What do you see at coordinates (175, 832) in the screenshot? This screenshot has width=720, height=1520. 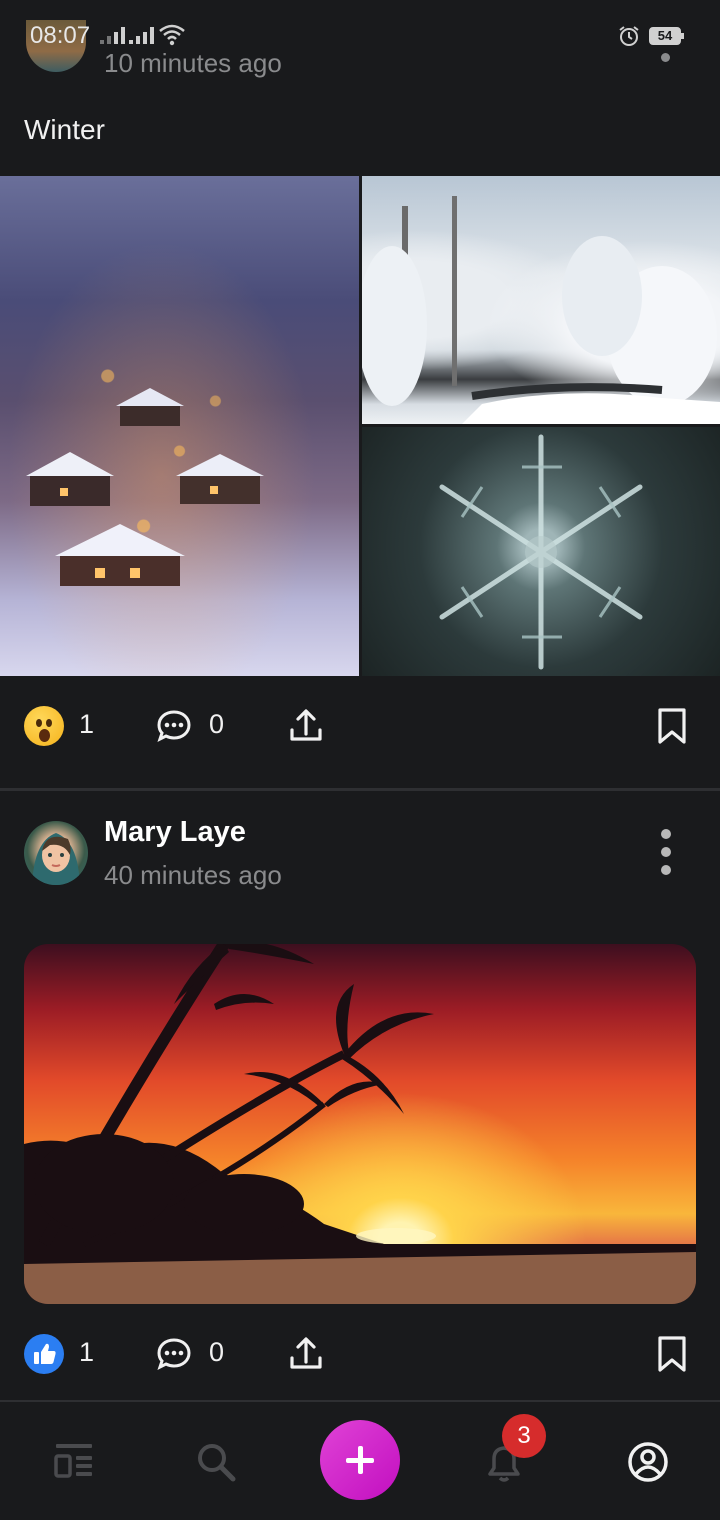 I see `author-name: Mary Laye` at bounding box center [175, 832].